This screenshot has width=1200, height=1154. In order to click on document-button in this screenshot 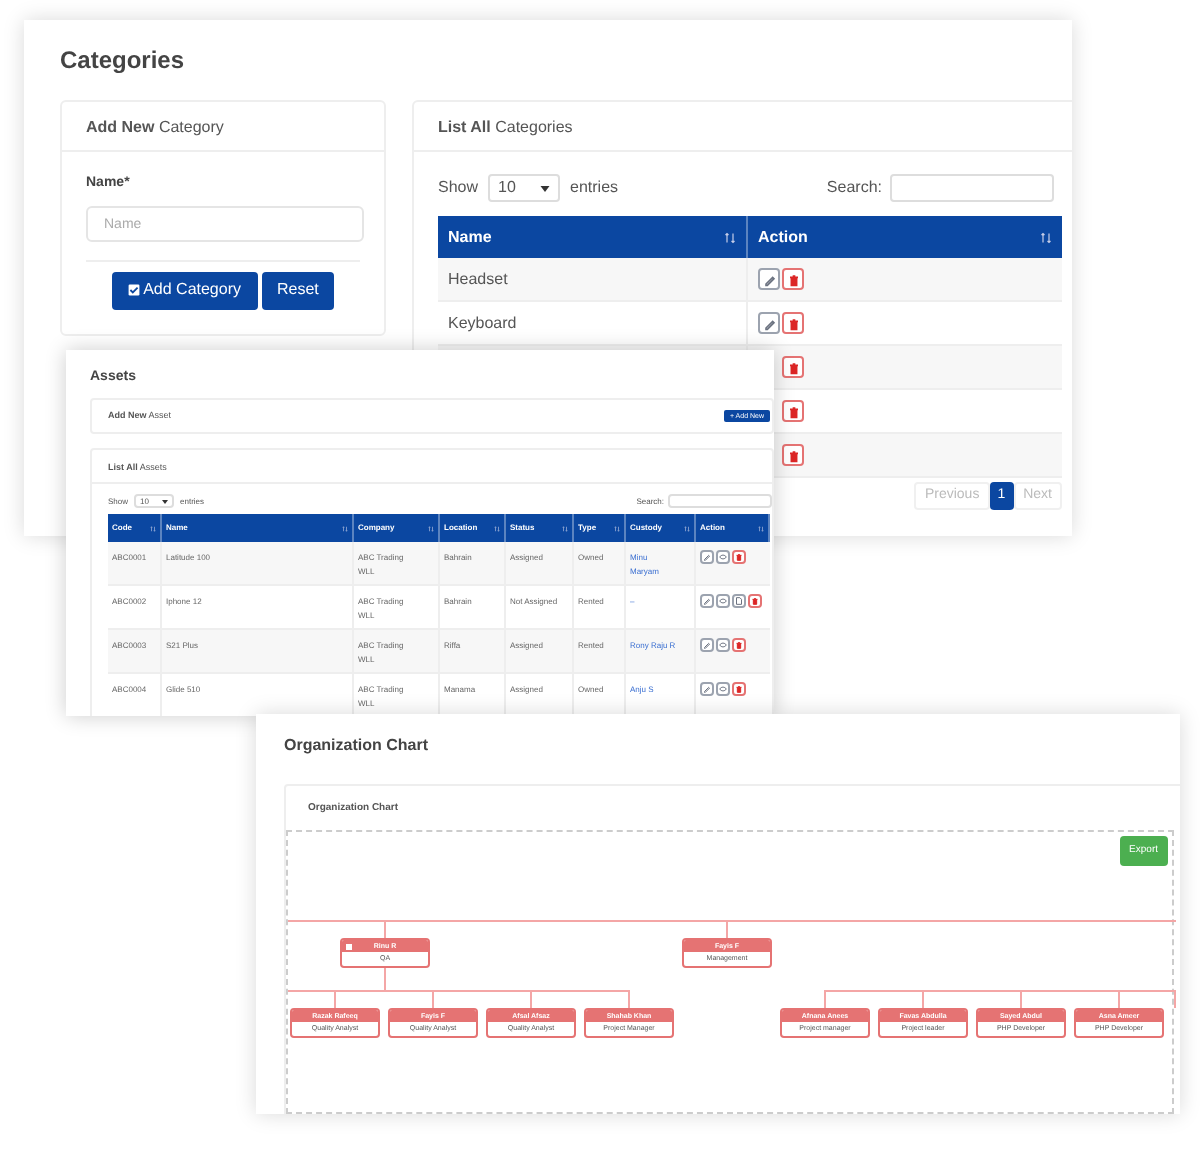, I will do `click(739, 601)`.